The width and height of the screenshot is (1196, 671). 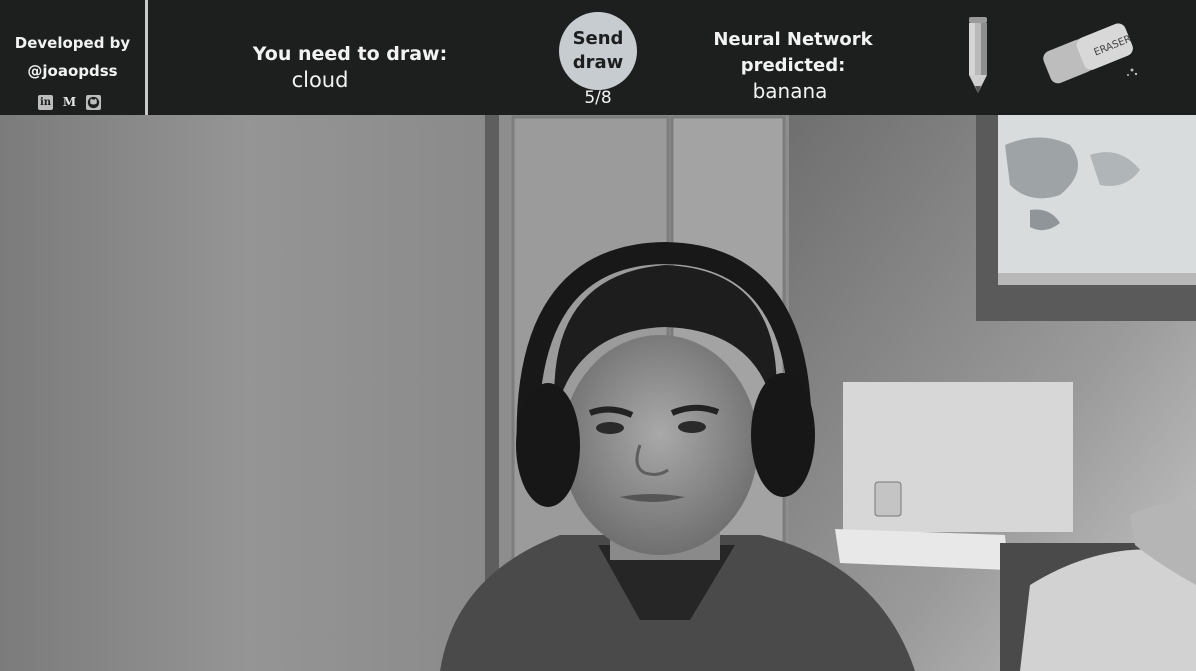 What do you see at coordinates (69, 102) in the screenshot?
I see `medium-icon: M` at bounding box center [69, 102].